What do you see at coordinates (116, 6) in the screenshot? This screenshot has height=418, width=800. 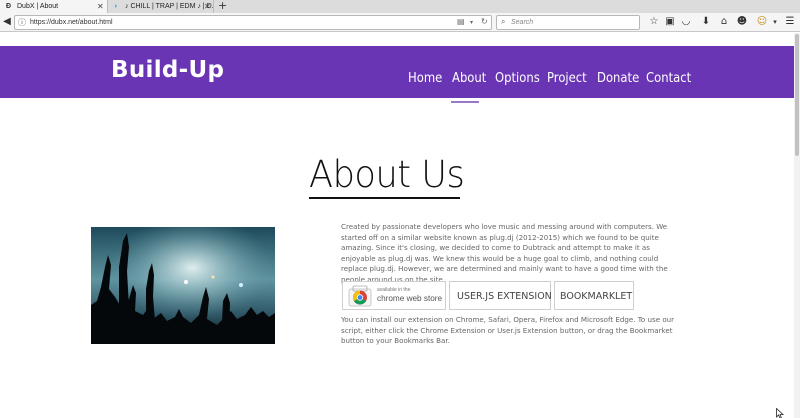 I see `dubtrack-favicon-icon: ◐` at bounding box center [116, 6].